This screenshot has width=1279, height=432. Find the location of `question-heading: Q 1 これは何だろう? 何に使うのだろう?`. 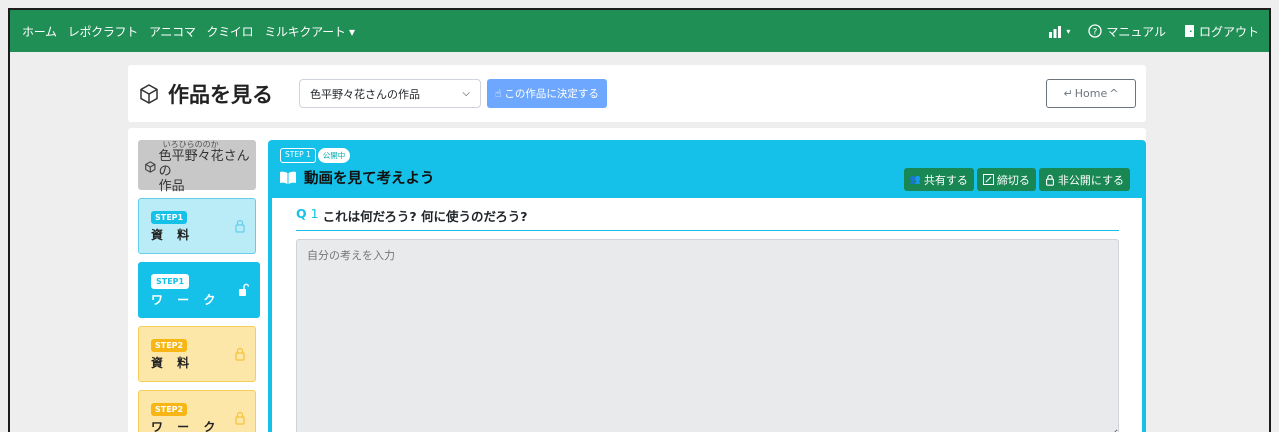

question-heading: Q 1 これは何だろう? 何に使うのだろう? is located at coordinates (707, 218).